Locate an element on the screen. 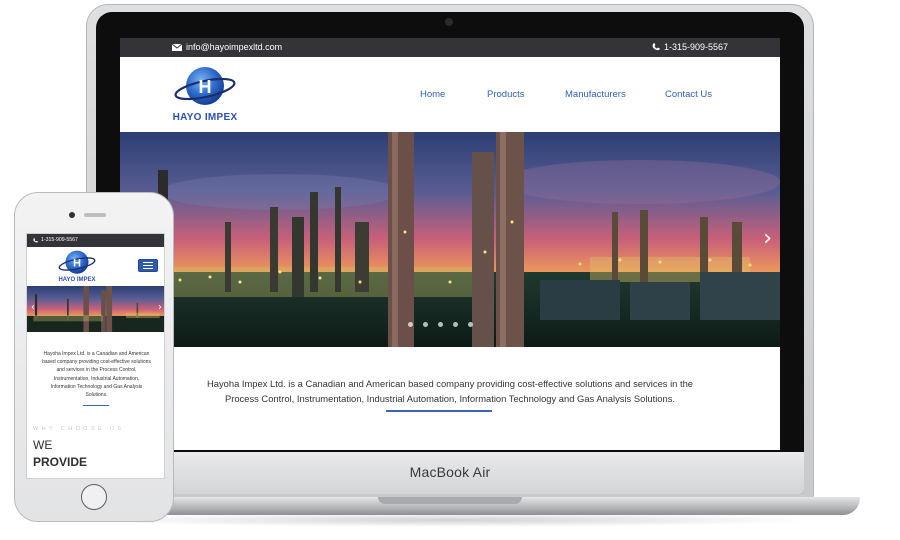  laptop-notch is located at coordinates (450, 500).